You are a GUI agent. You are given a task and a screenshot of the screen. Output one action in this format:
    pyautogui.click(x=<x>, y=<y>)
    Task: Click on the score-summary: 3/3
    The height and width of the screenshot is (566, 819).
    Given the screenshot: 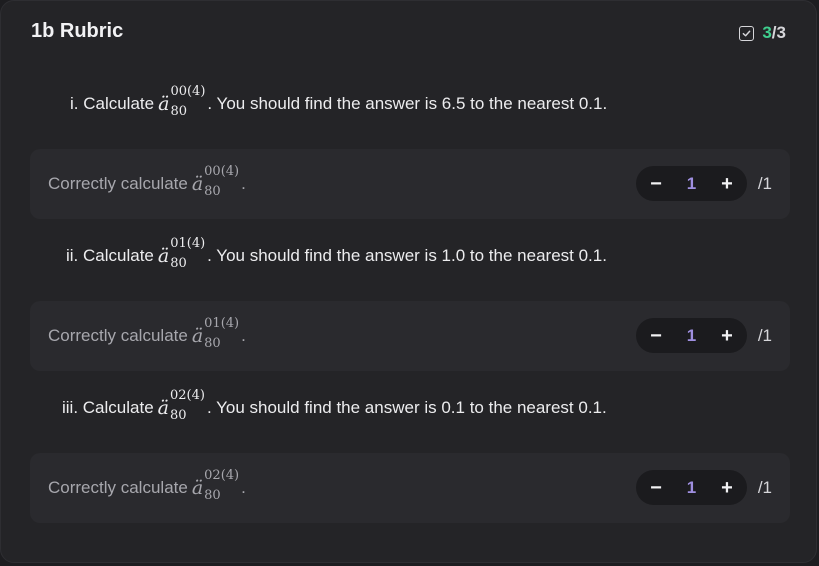 What is the action you would take?
    pyautogui.click(x=762, y=33)
    